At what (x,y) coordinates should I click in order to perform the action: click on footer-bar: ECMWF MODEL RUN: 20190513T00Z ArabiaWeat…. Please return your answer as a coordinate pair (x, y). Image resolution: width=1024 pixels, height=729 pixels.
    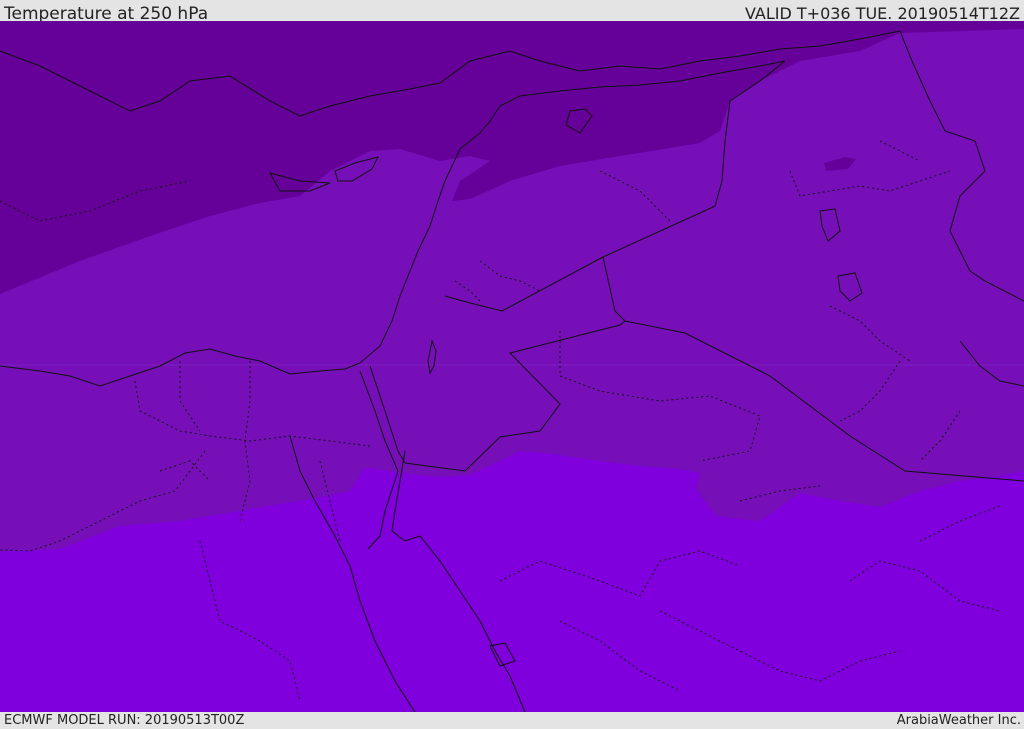
    Looking at the image, I should click on (512, 720).